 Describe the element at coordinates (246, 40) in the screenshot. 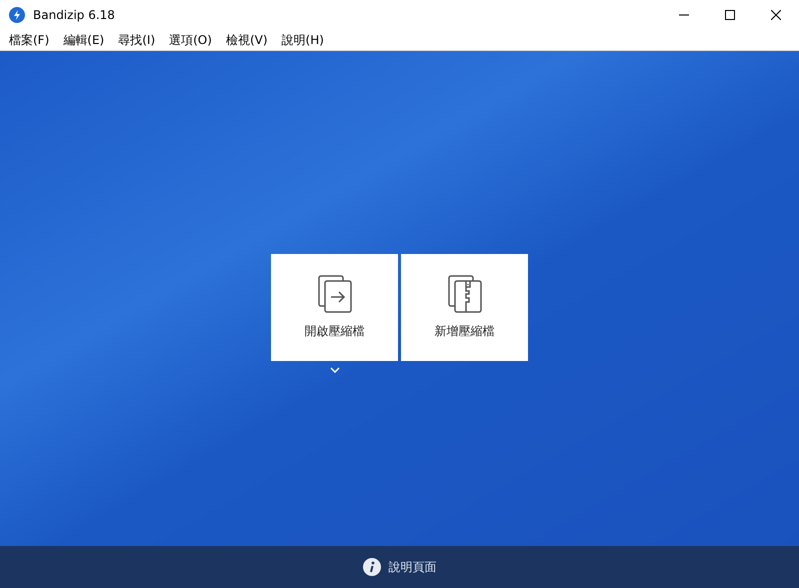

I see `menu-item: 檢視(V)` at that location.